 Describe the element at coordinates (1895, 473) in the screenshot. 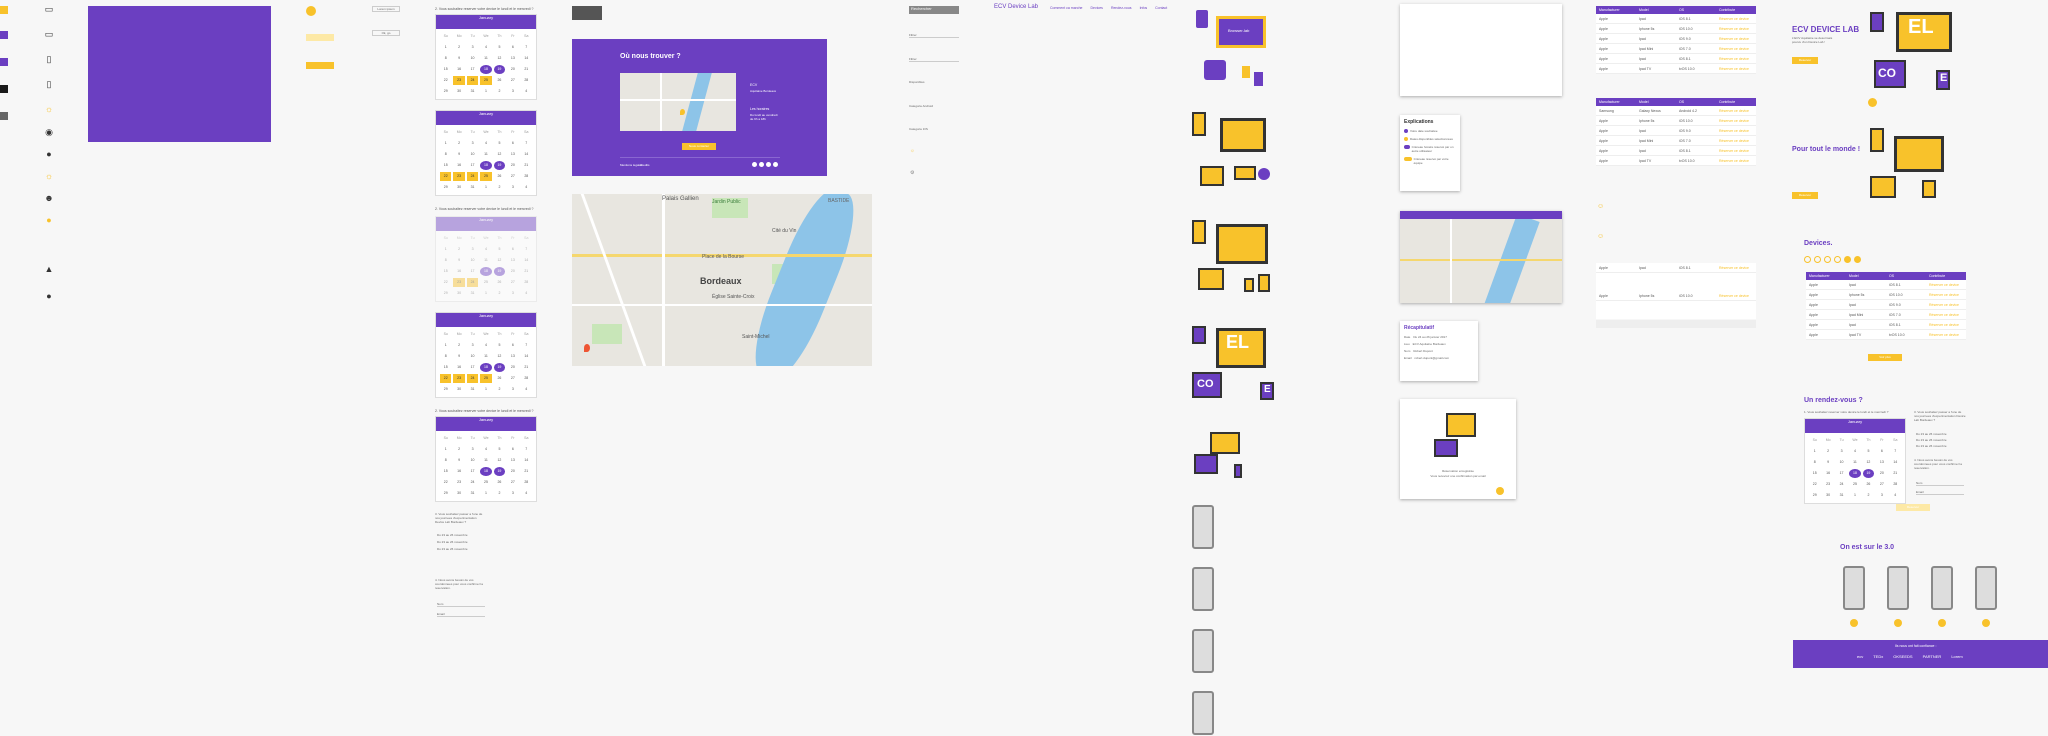

I see `calendar-day: 21` at that location.